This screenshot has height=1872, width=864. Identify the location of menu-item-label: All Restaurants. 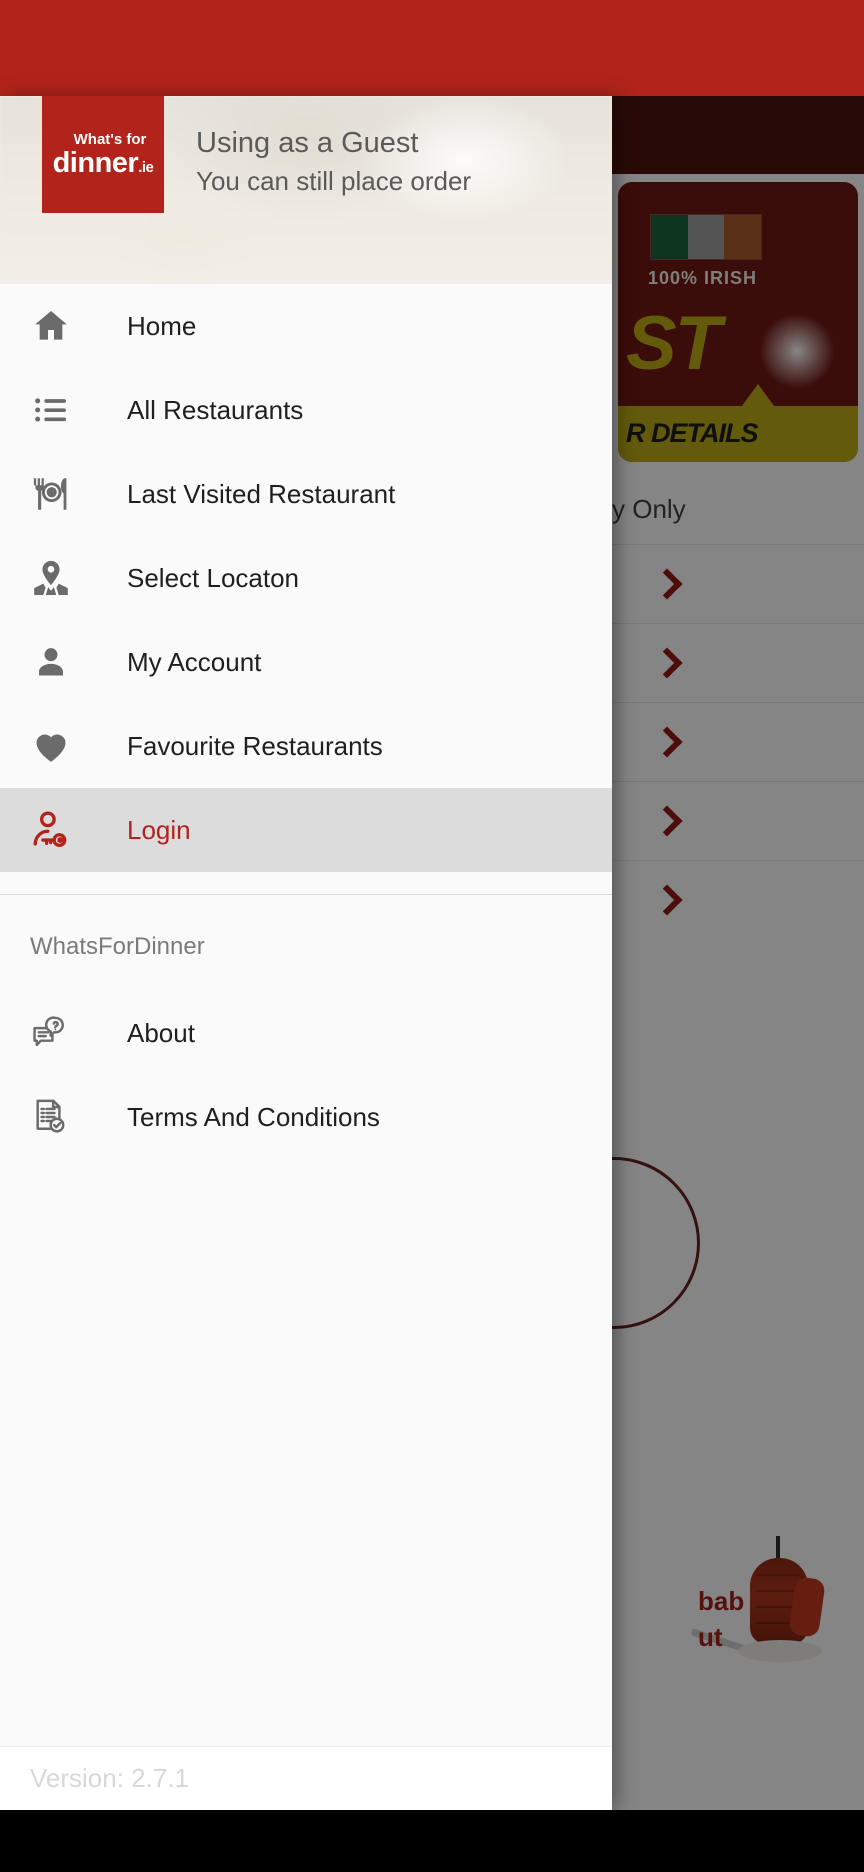
(215, 409).